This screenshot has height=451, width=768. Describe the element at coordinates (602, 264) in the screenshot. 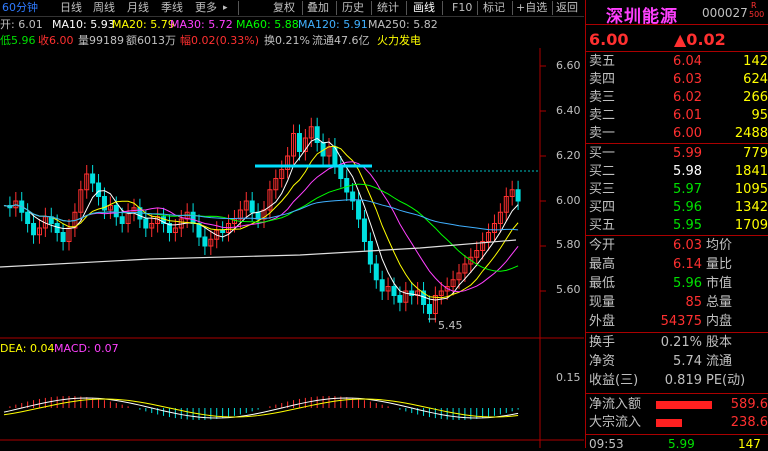

I see `stat-label: 最高` at that location.